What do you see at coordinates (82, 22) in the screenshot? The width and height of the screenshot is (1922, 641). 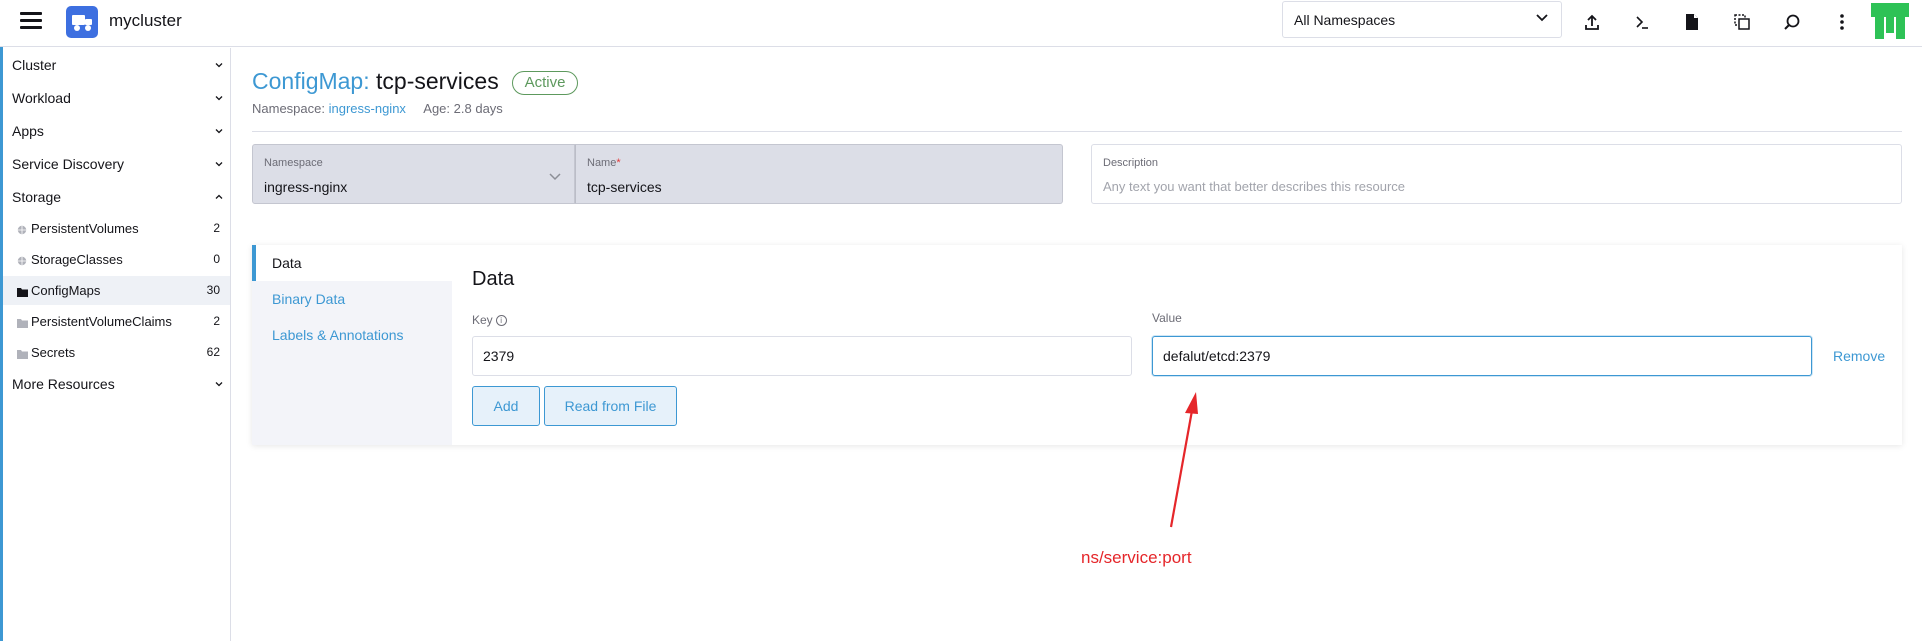 I see `cluster-logo-icon` at bounding box center [82, 22].